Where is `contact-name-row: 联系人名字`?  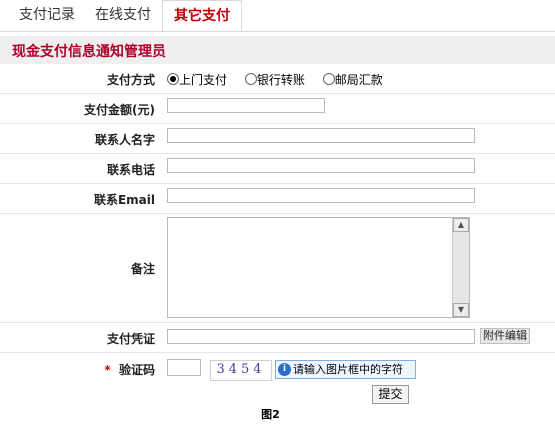 contact-name-row: 联系人名字 is located at coordinates (277, 139).